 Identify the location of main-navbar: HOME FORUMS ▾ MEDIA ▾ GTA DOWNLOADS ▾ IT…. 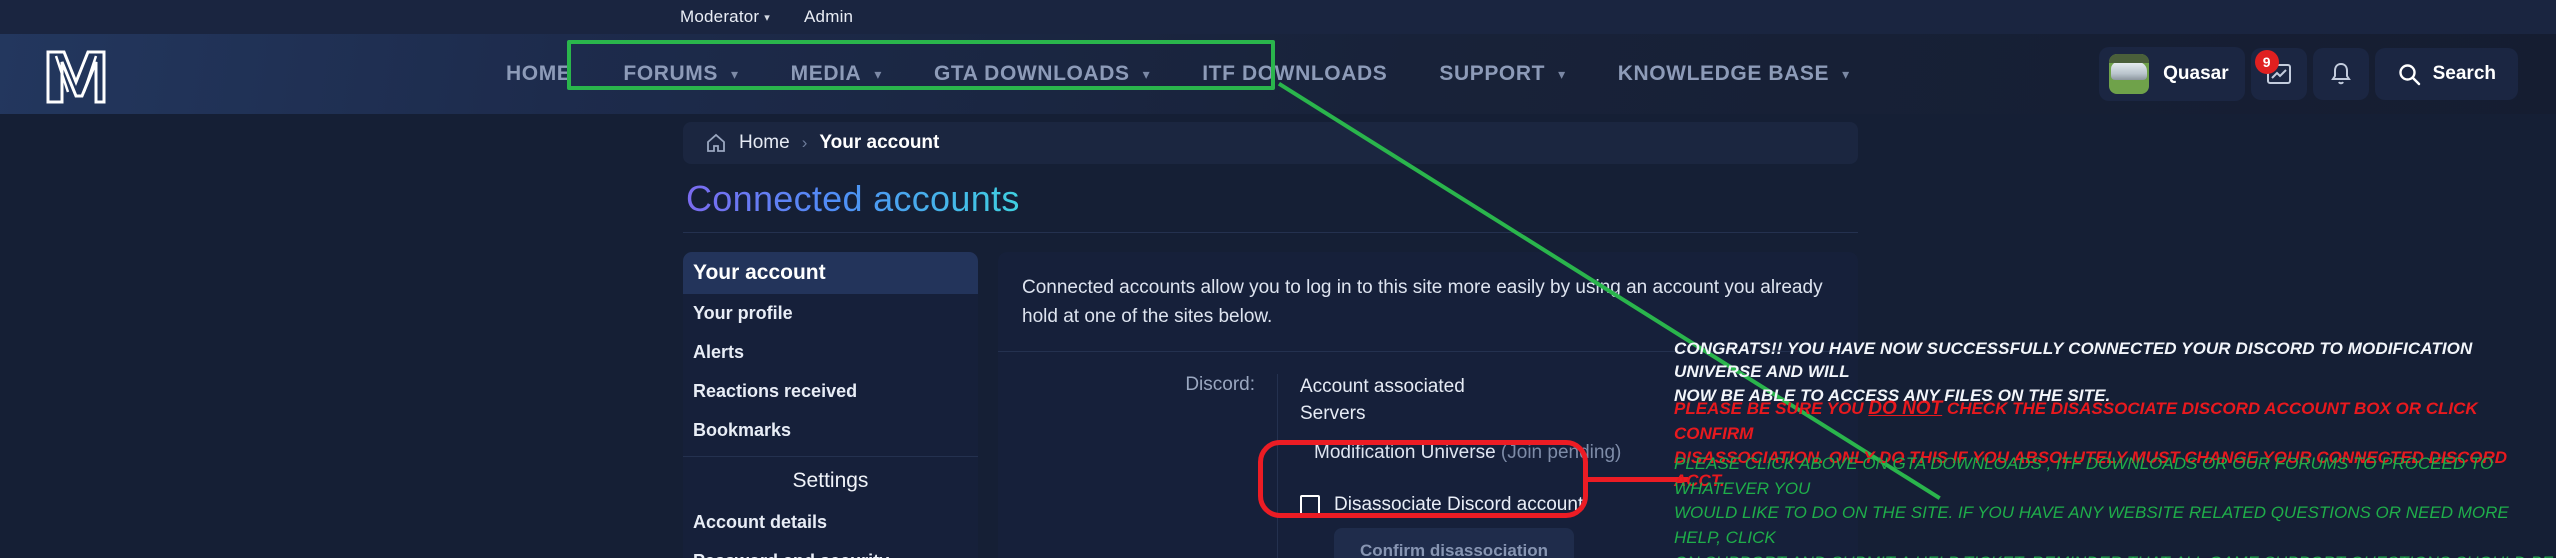
(1278, 74).